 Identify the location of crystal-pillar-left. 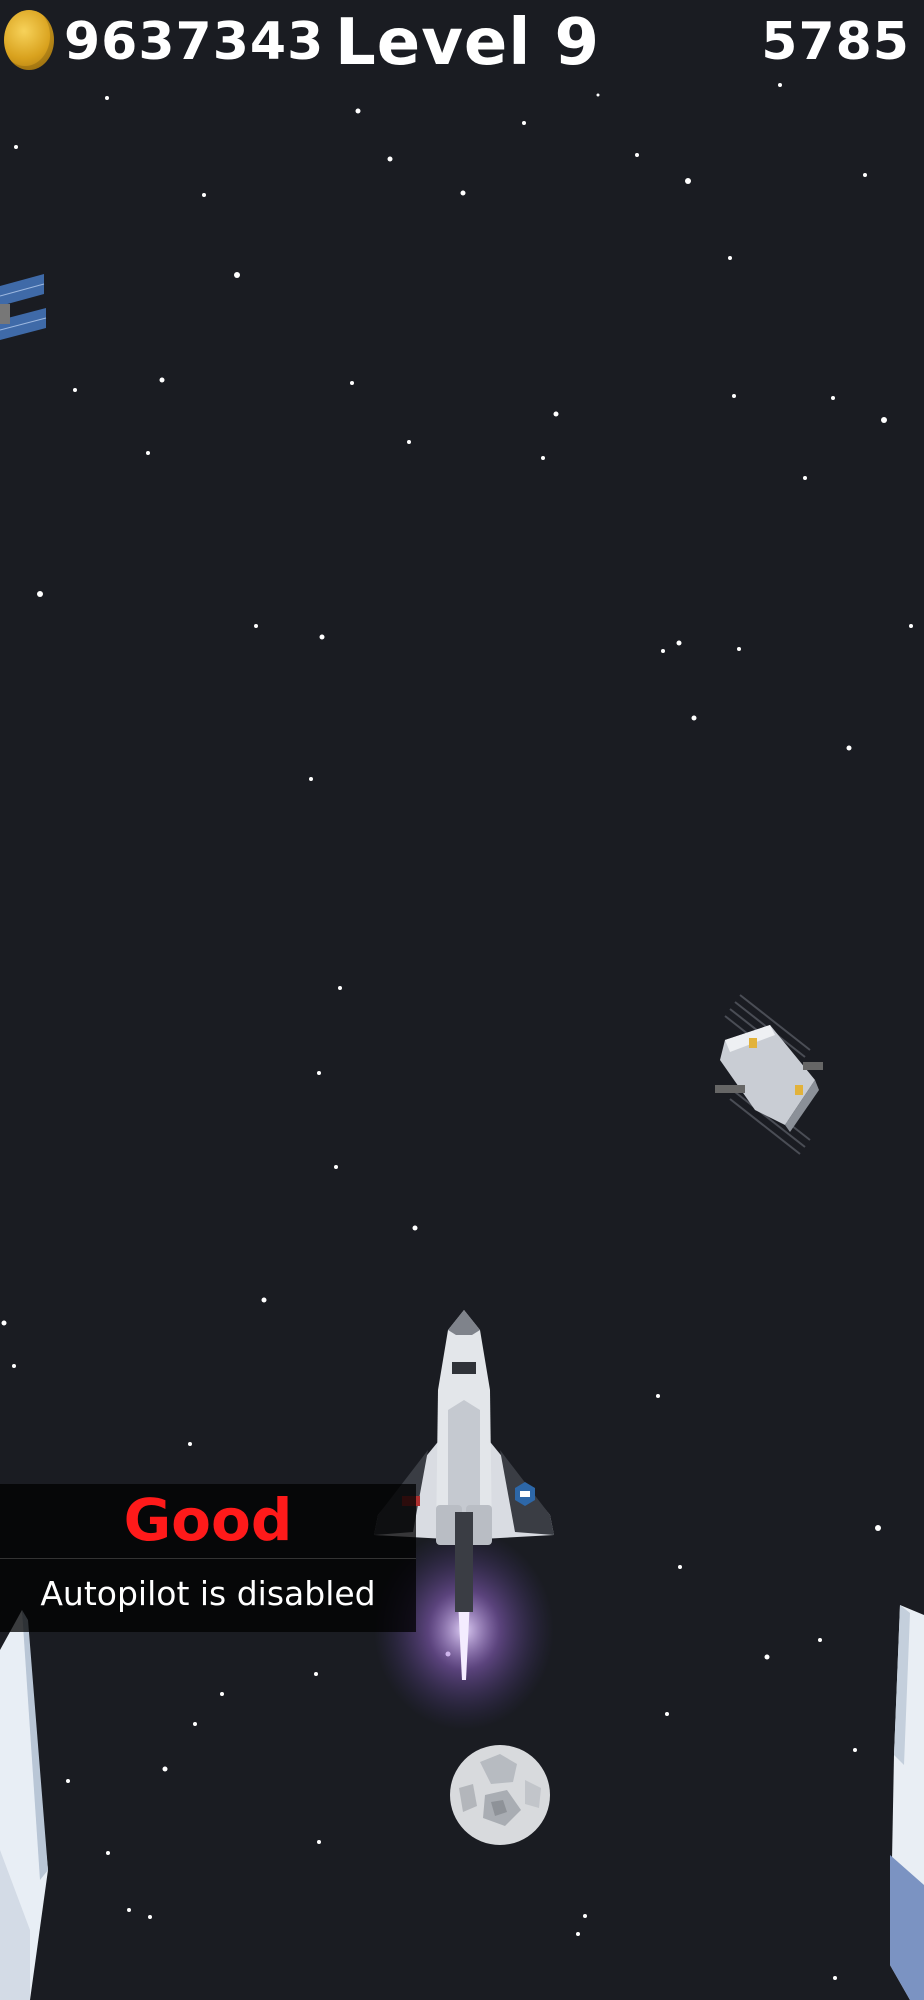
(24, 1805).